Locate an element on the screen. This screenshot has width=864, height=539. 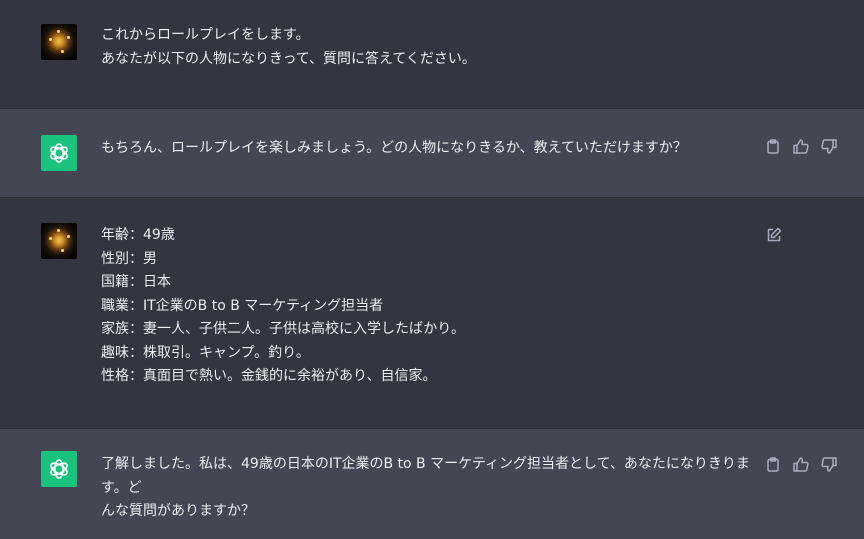
edit-button is located at coordinates (774, 235).